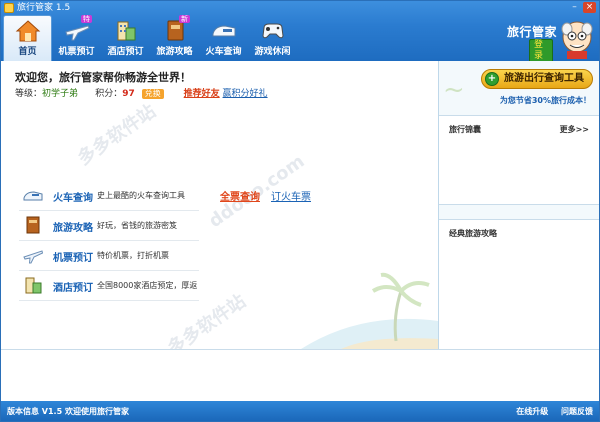 Image resolution: width=600 pixels, height=422 pixels. What do you see at coordinates (240, 195) in the screenshot?
I see `full-ticket-query-link: 全票查询` at bounding box center [240, 195].